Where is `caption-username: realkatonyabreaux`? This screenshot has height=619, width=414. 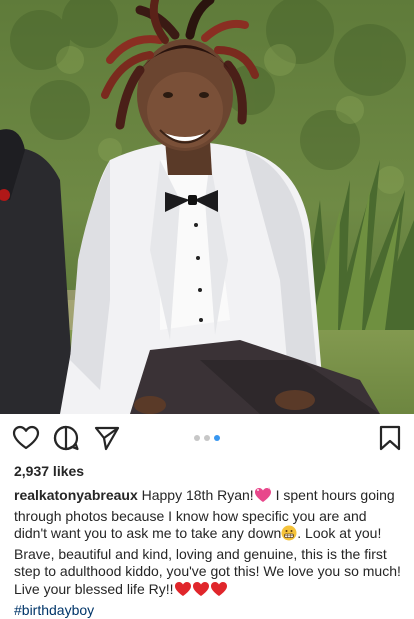
caption-username: realkatonyabreaux is located at coordinates (76, 495).